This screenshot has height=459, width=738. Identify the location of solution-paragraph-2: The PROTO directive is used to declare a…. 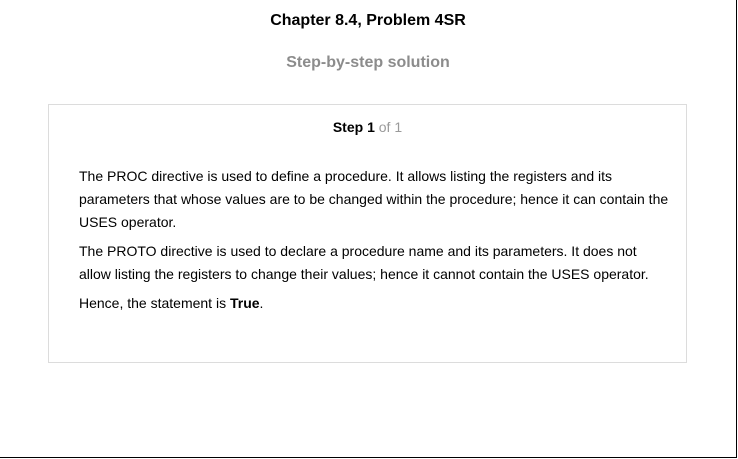
(364, 262).